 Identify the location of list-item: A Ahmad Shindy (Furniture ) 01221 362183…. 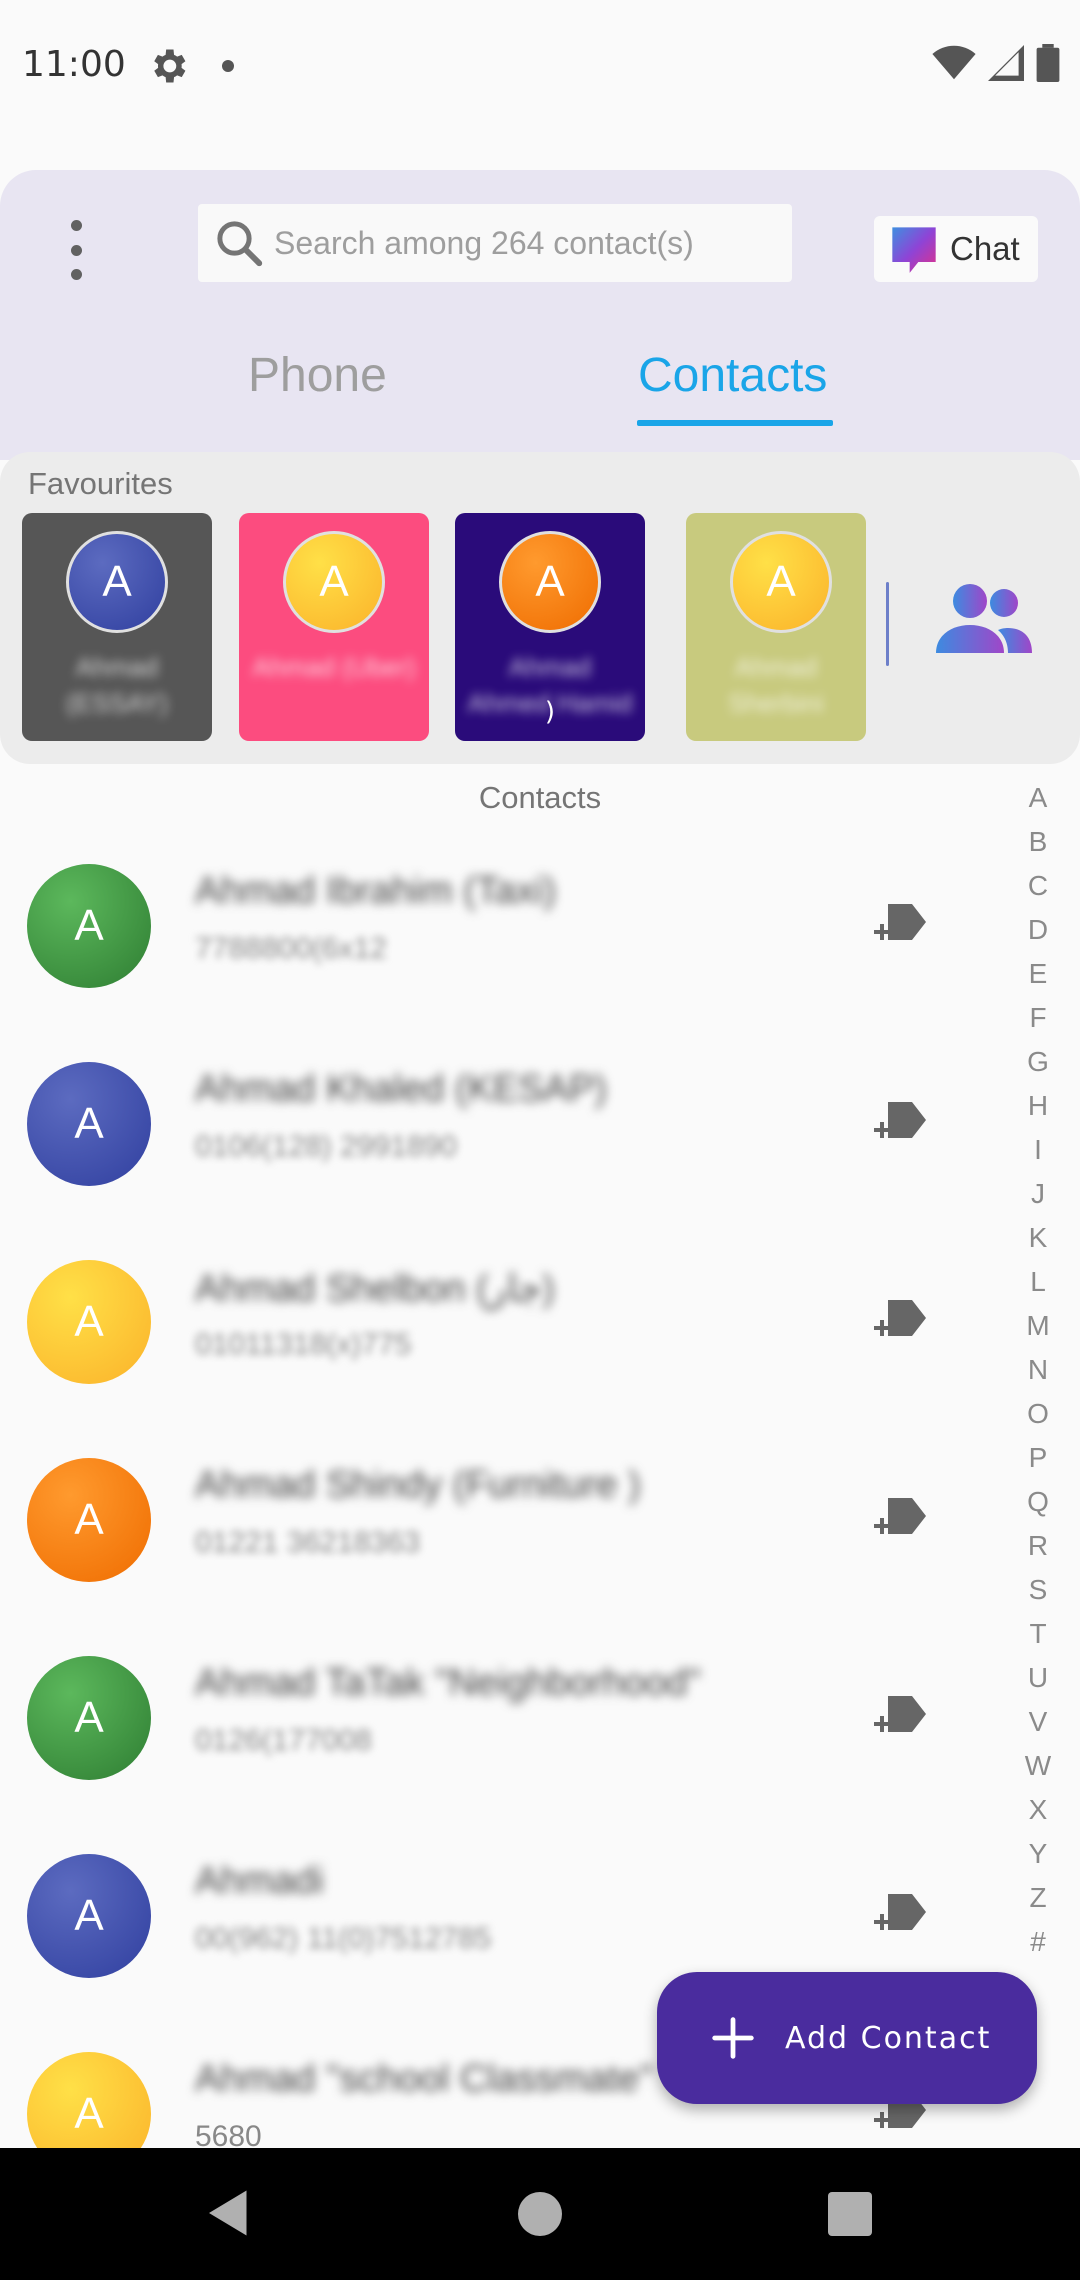
(500, 1533).